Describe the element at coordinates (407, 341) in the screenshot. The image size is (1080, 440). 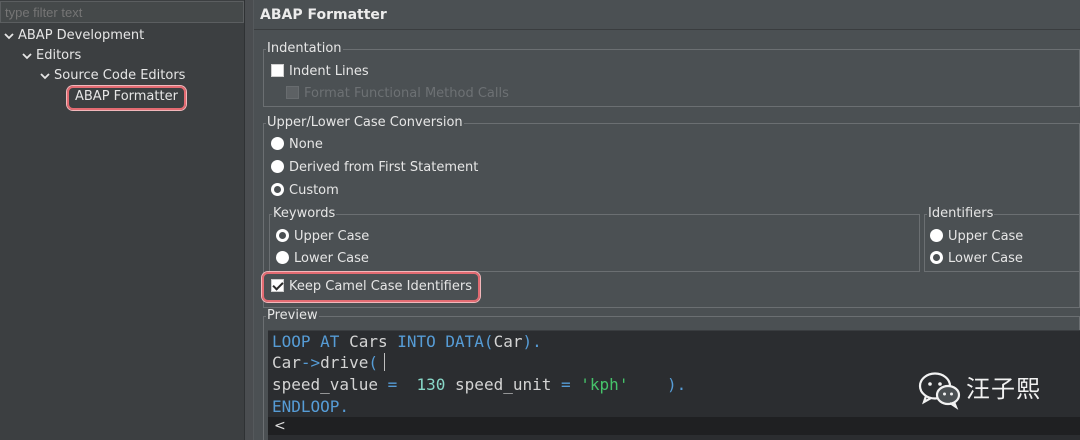
I see `code-line-1: LOOP AT Cars INTO DATA(Car).` at that location.